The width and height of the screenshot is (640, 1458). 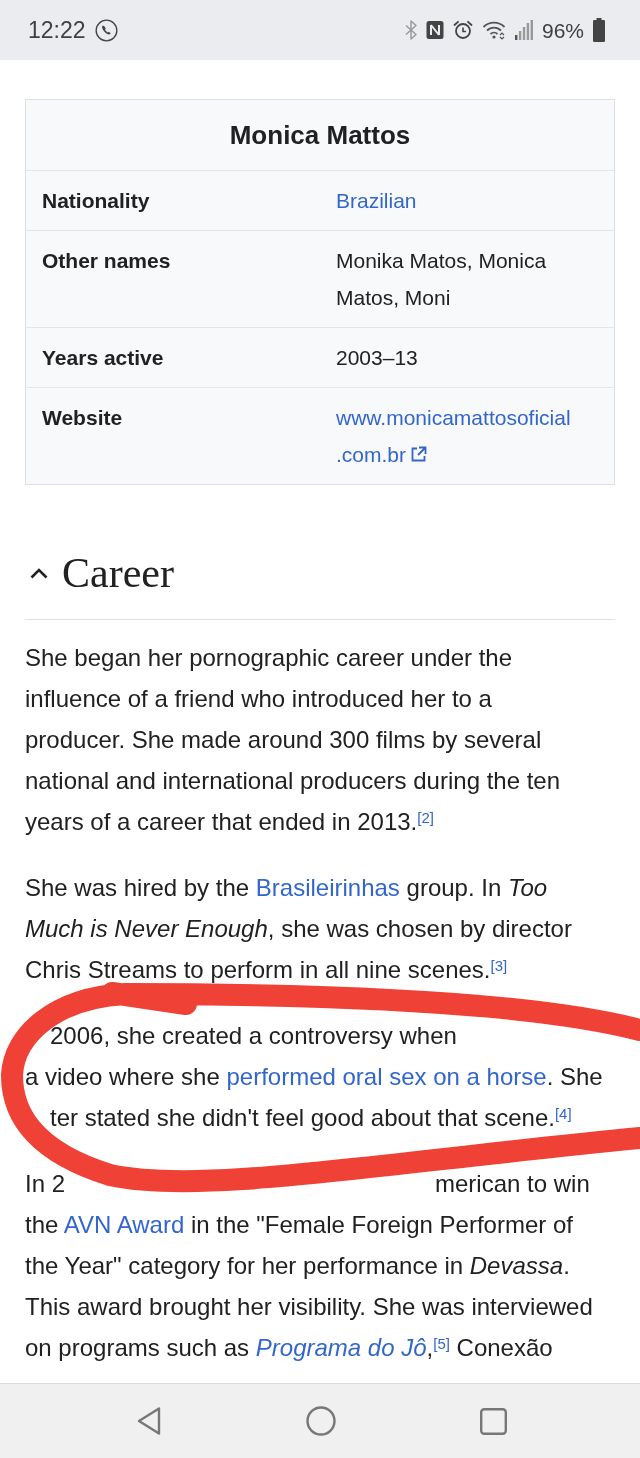 I want to click on section-heading: Career, so click(x=118, y=573).